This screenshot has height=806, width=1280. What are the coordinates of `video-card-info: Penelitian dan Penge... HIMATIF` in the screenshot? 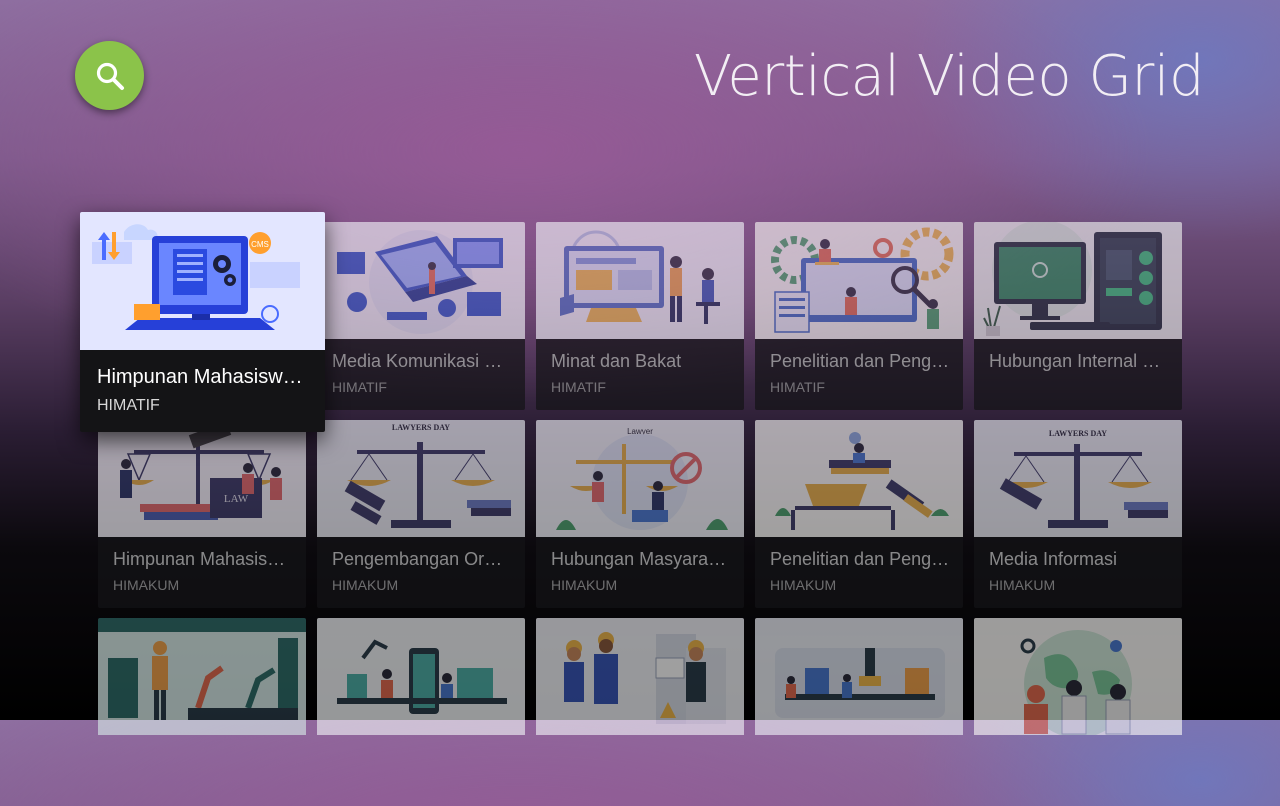 It's located at (859, 374).